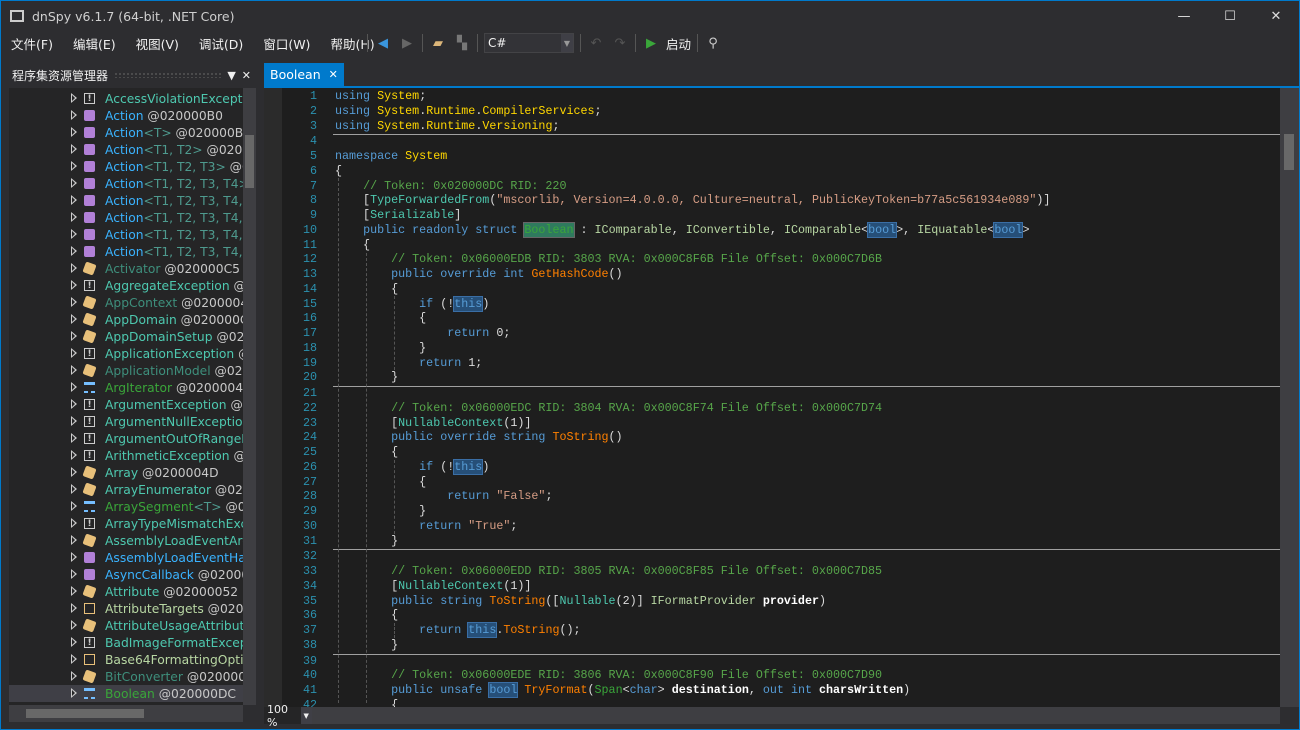 This screenshot has height=730, width=1300. Describe the element at coordinates (126, 336) in the screenshot. I see `tree-item: AppDomainSetup @020` at that location.